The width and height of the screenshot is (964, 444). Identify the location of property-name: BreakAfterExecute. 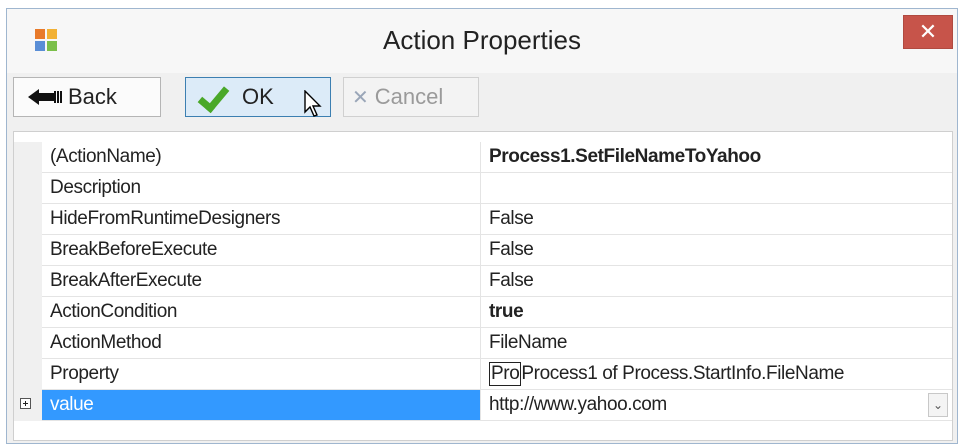
(261, 281).